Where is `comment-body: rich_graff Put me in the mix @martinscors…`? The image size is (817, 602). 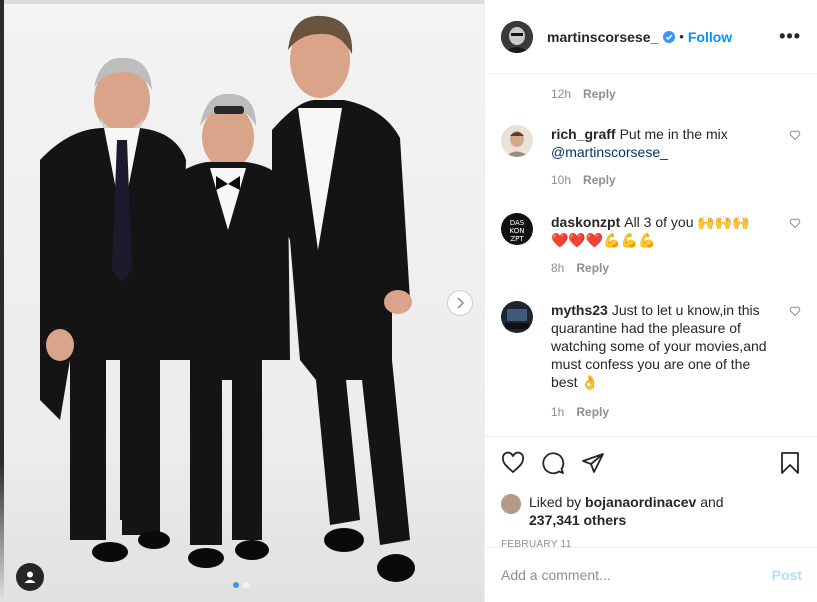 comment-body: rich_graff Put me in the mix @martinscors… is located at coordinates (661, 157).